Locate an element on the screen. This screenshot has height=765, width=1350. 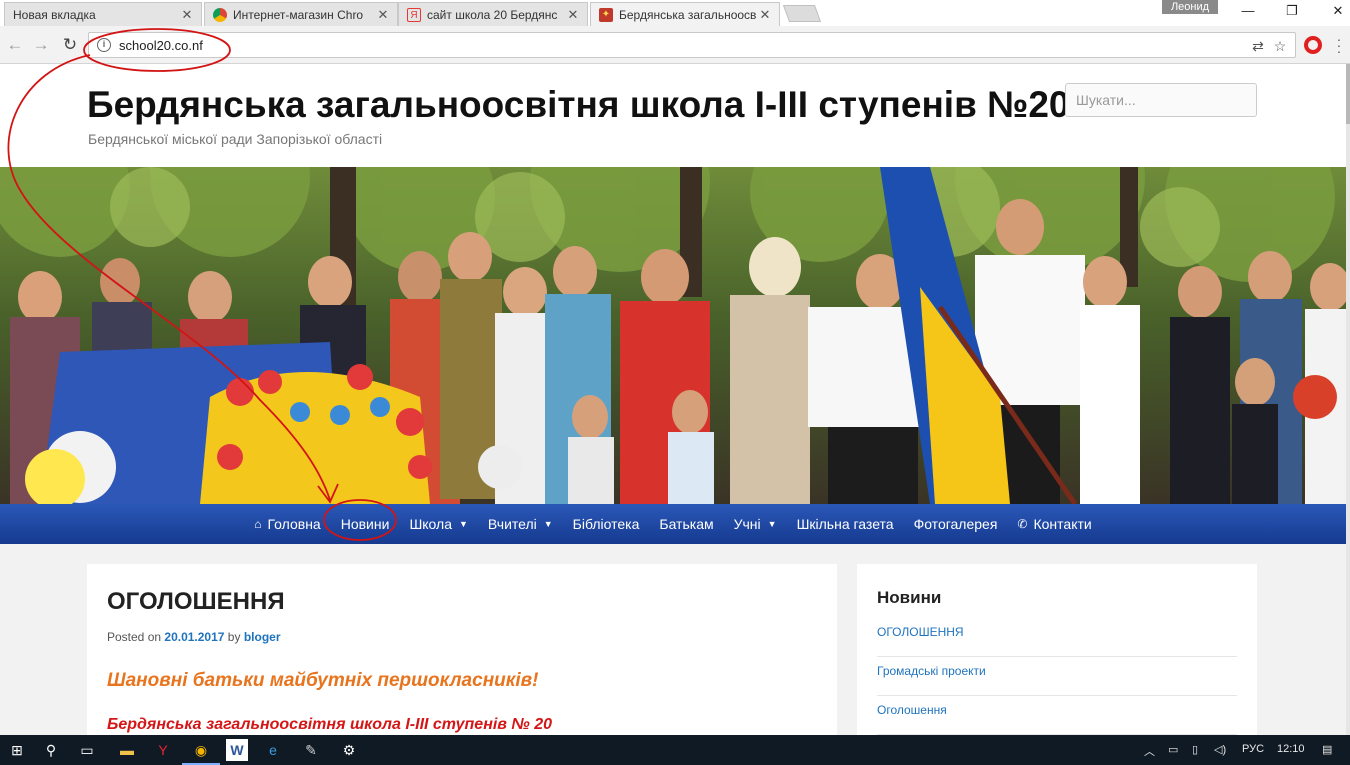
tab-title: сайт школа 20 Бердянс is located at coordinates (492, 14).